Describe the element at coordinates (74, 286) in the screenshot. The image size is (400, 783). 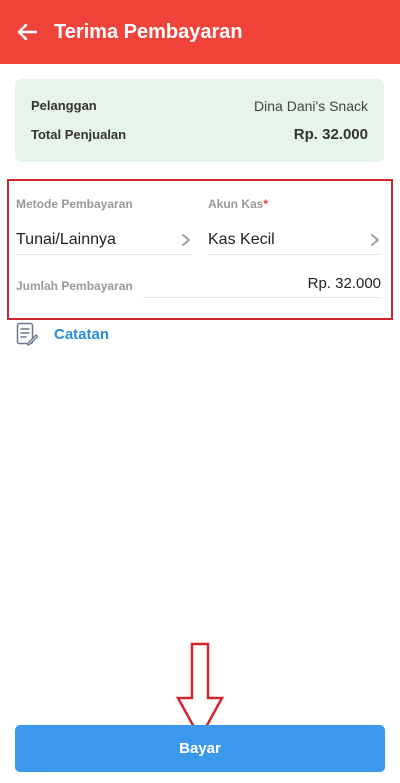
I see `payment-amount-label: Jumlah Pembayaran` at that location.